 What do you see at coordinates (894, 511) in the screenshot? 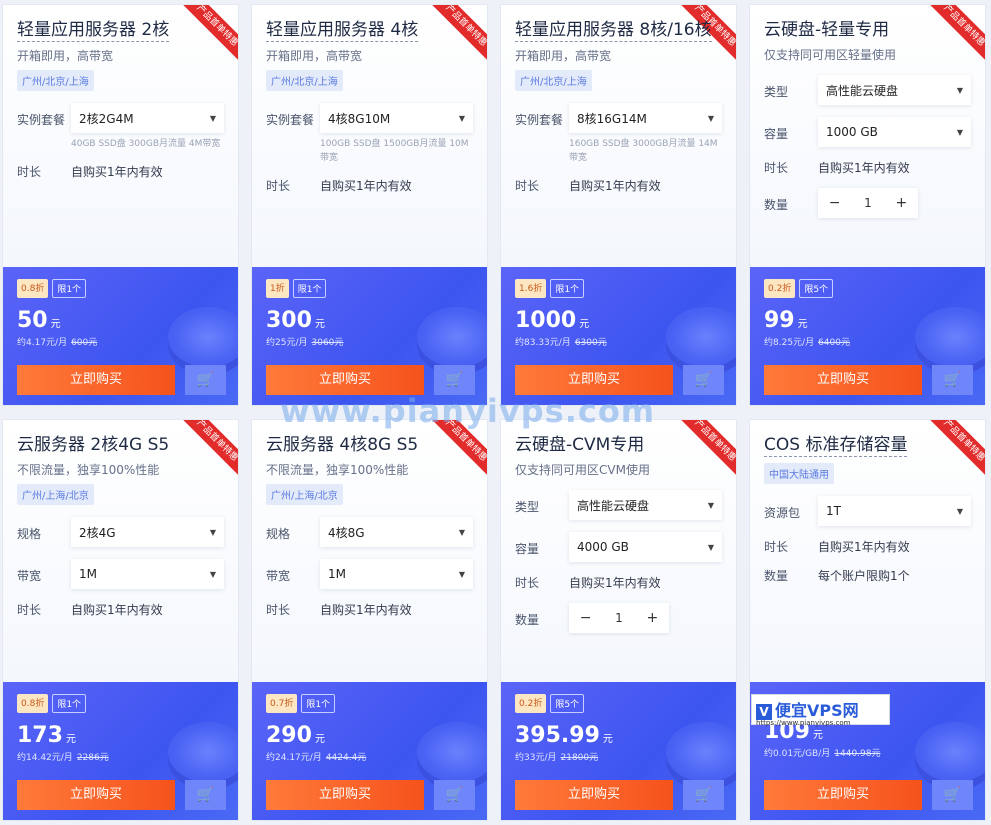
I see `config-select: 1T ▼` at bounding box center [894, 511].